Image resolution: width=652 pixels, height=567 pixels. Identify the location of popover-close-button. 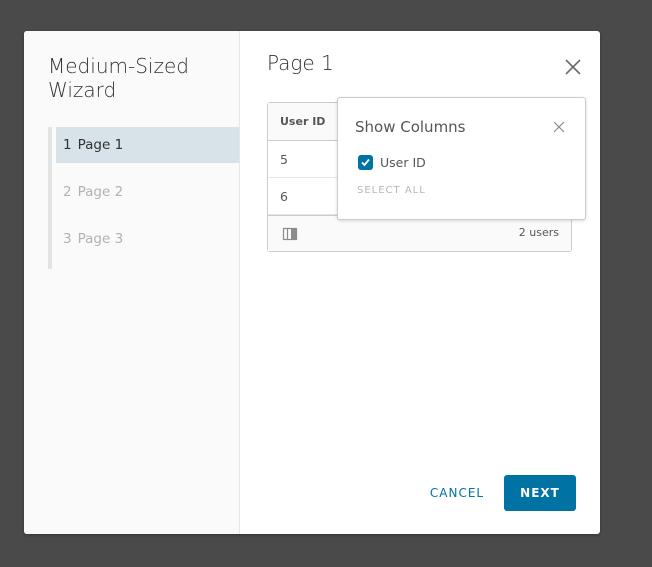
(559, 127).